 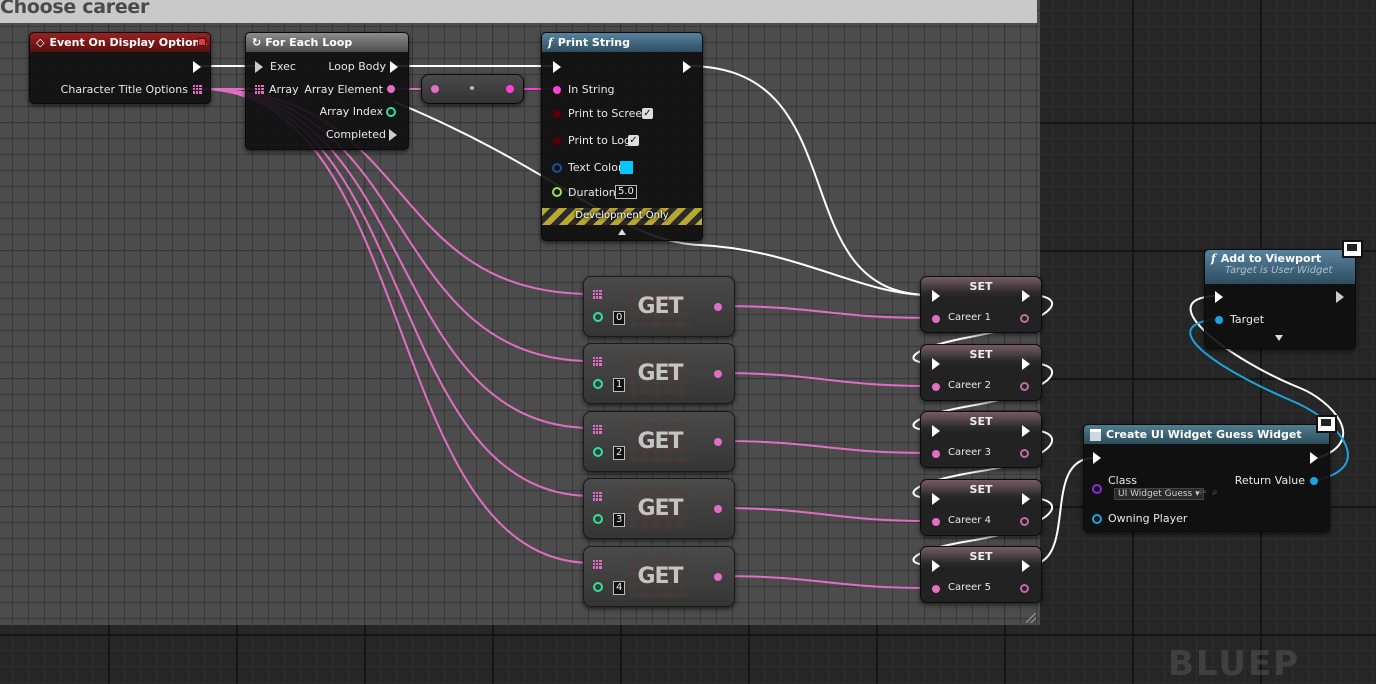 What do you see at coordinates (1206, 434) in the screenshot?
I see `create-widget-header: Create UI Widget Guess Widget` at bounding box center [1206, 434].